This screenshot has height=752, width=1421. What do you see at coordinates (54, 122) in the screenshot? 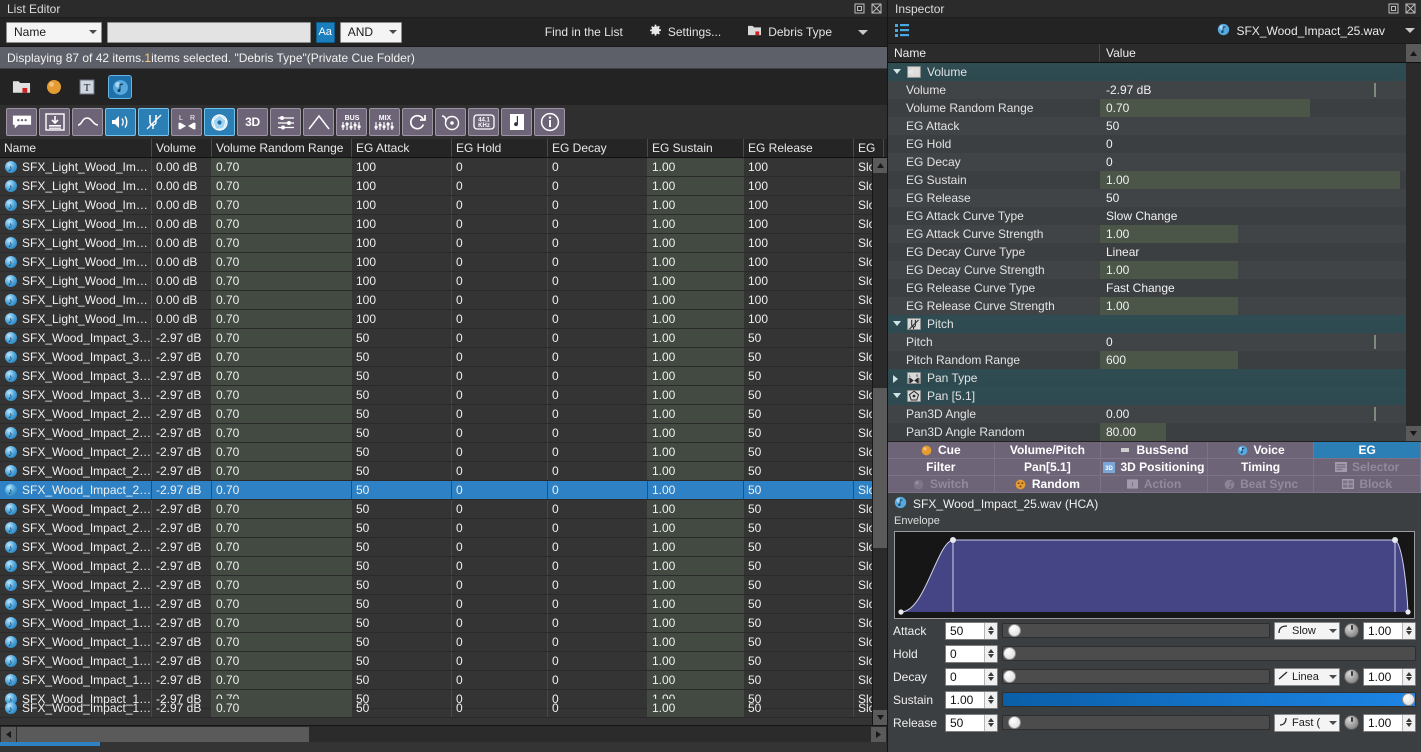
I see `import-icon` at bounding box center [54, 122].